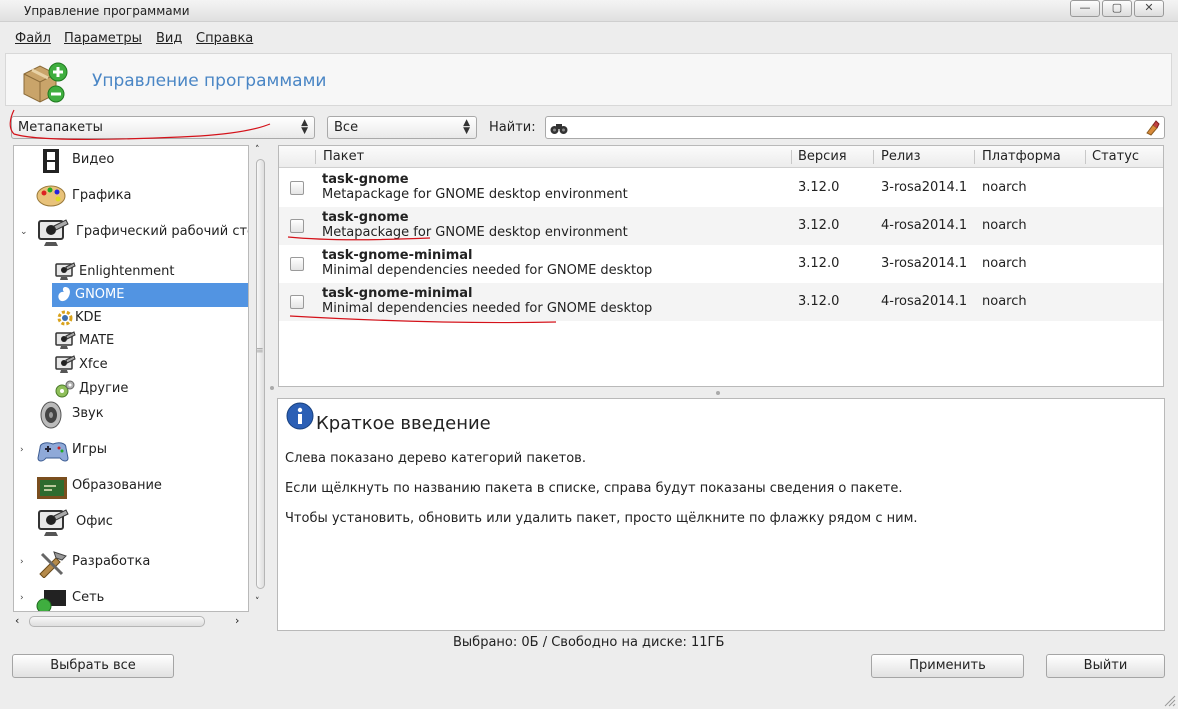  What do you see at coordinates (1169, 700) in the screenshot?
I see `resize-grip-icon` at bounding box center [1169, 700].